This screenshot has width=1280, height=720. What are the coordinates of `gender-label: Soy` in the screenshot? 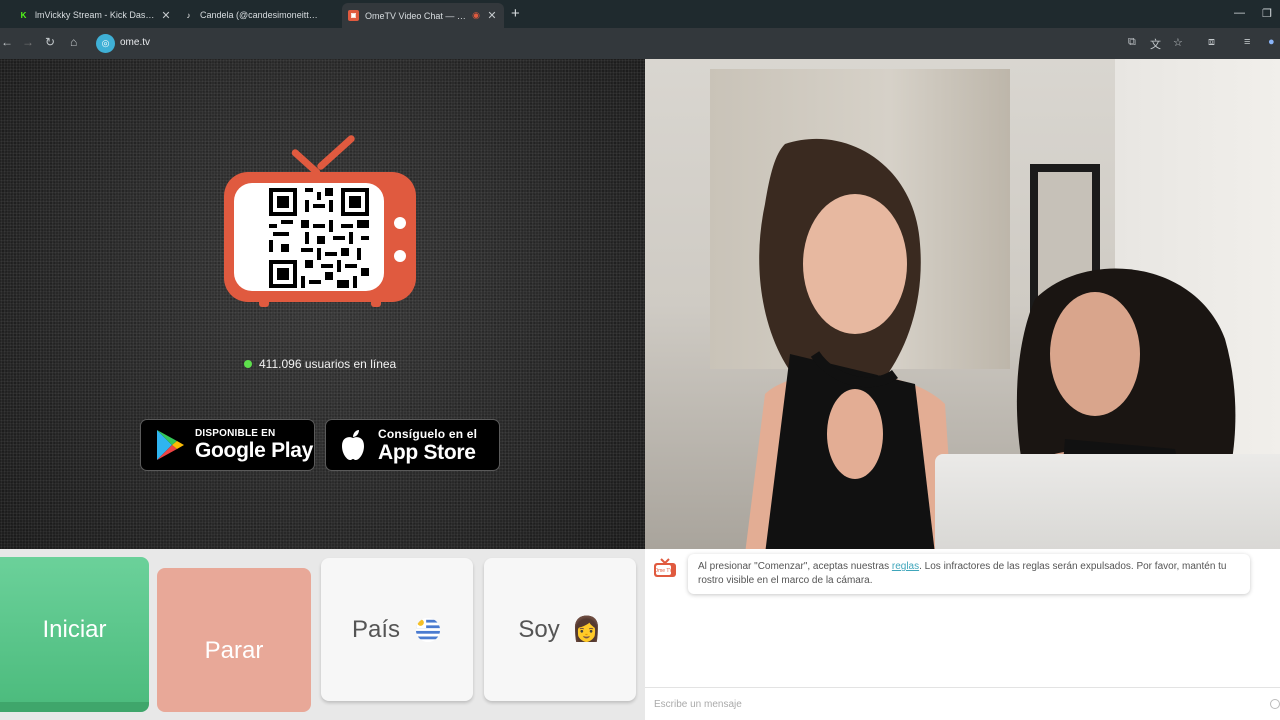 It's located at (539, 629).